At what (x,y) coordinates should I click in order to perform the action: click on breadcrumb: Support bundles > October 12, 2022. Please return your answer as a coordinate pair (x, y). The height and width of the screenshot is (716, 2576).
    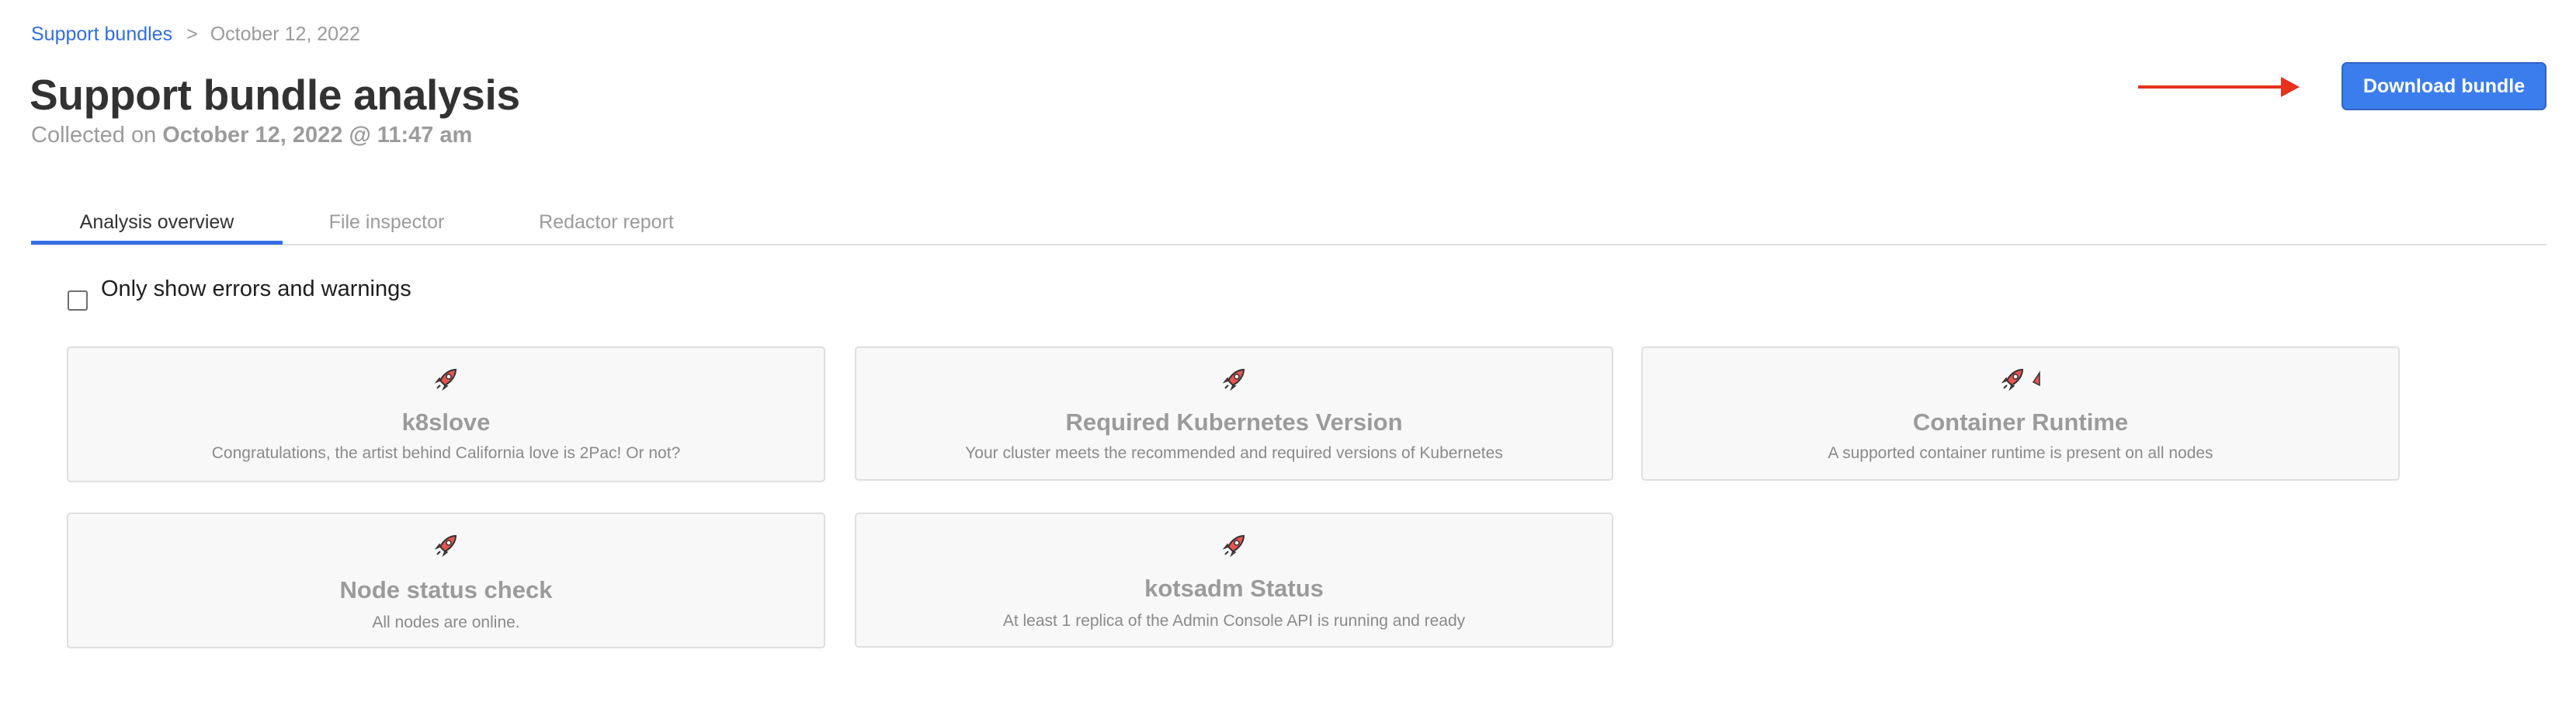
    Looking at the image, I should click on (195, 34).